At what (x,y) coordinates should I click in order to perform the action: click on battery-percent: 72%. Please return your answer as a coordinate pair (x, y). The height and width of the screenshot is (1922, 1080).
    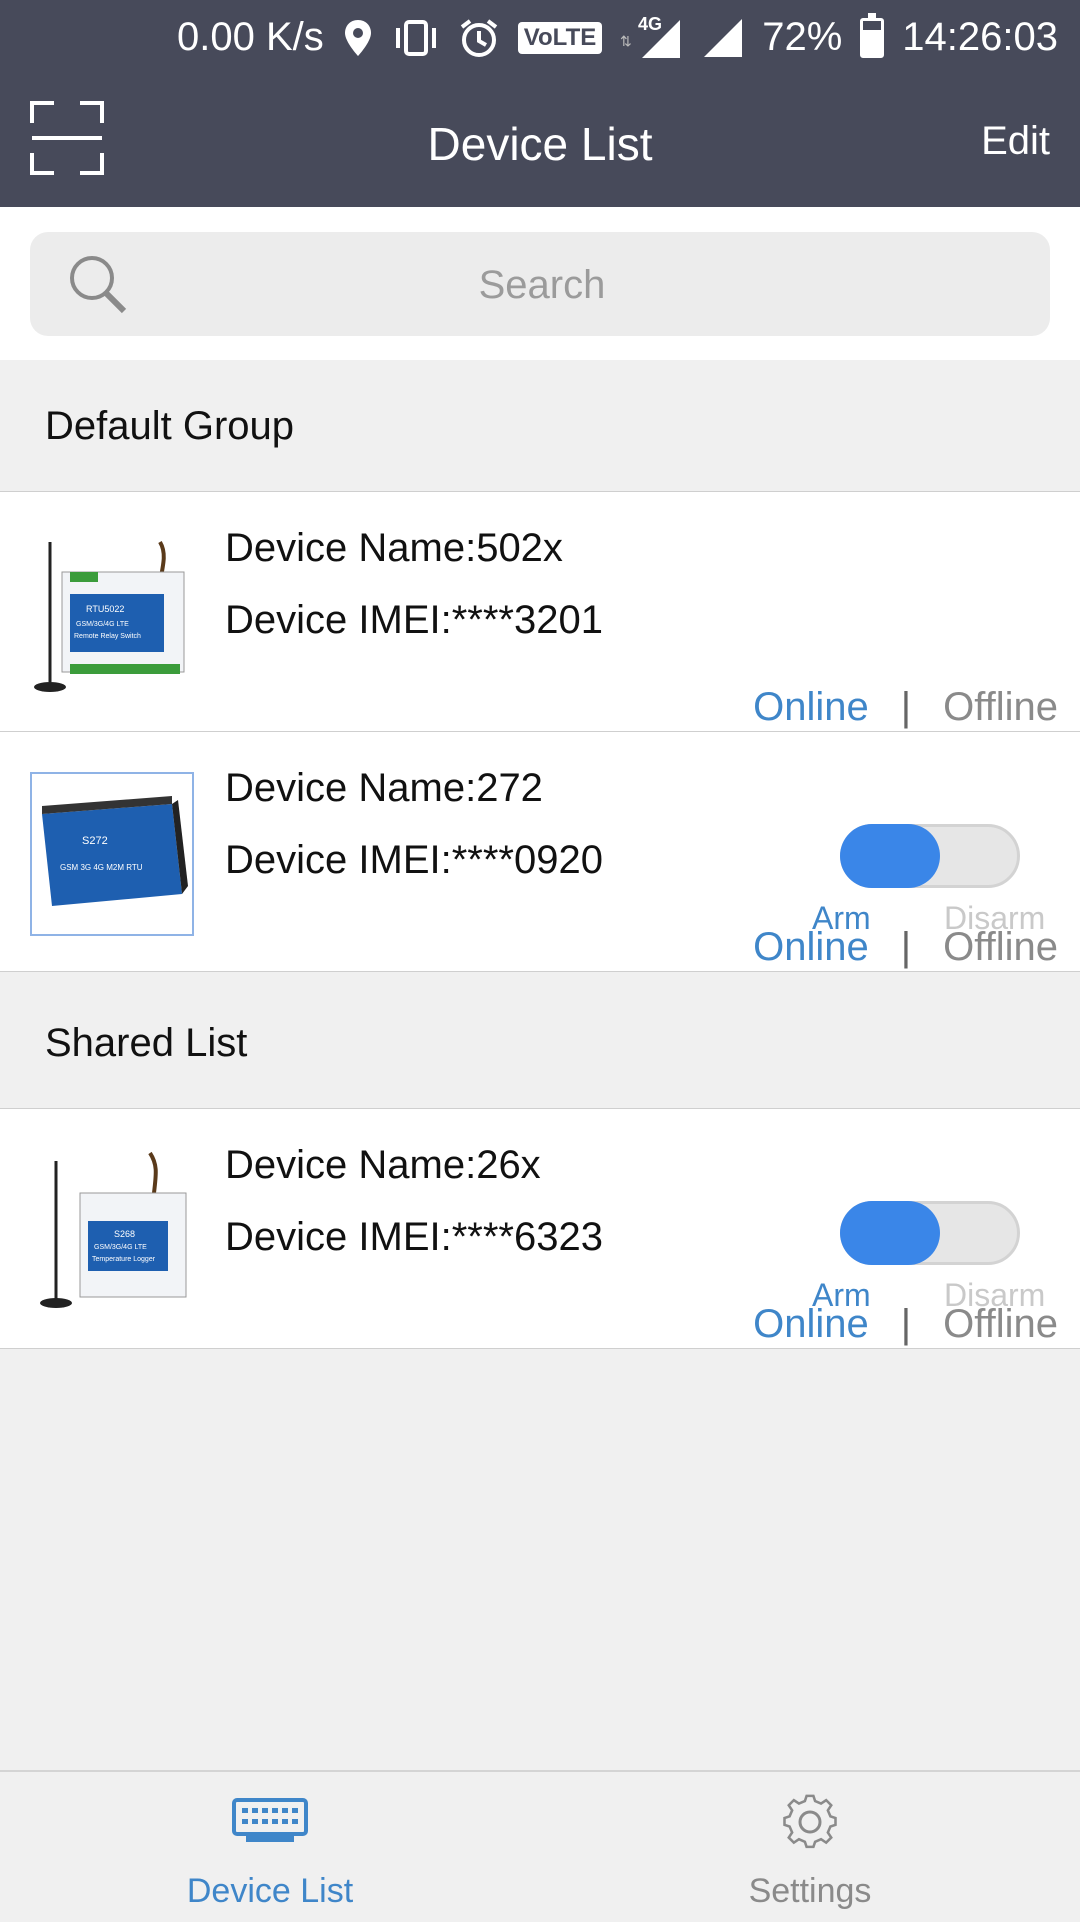
    Looking at the image, I should click on (802, 37).